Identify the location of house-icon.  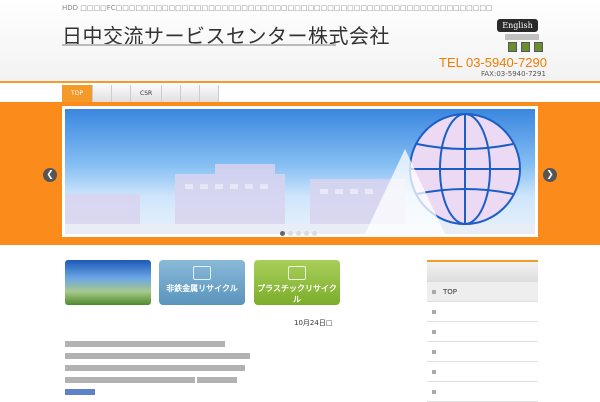
(202, 273).